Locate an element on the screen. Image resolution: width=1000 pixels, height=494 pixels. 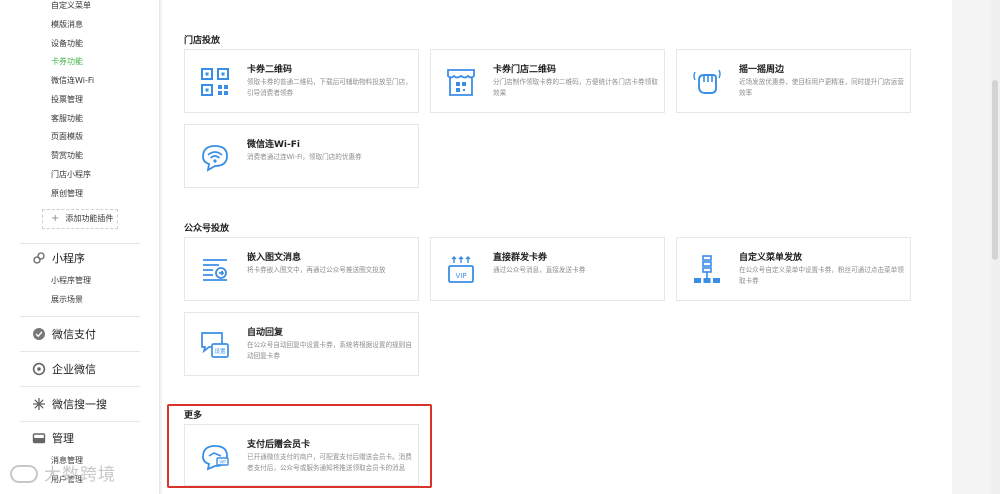
store-qrcode-icon is located at coordinates (461, 82).